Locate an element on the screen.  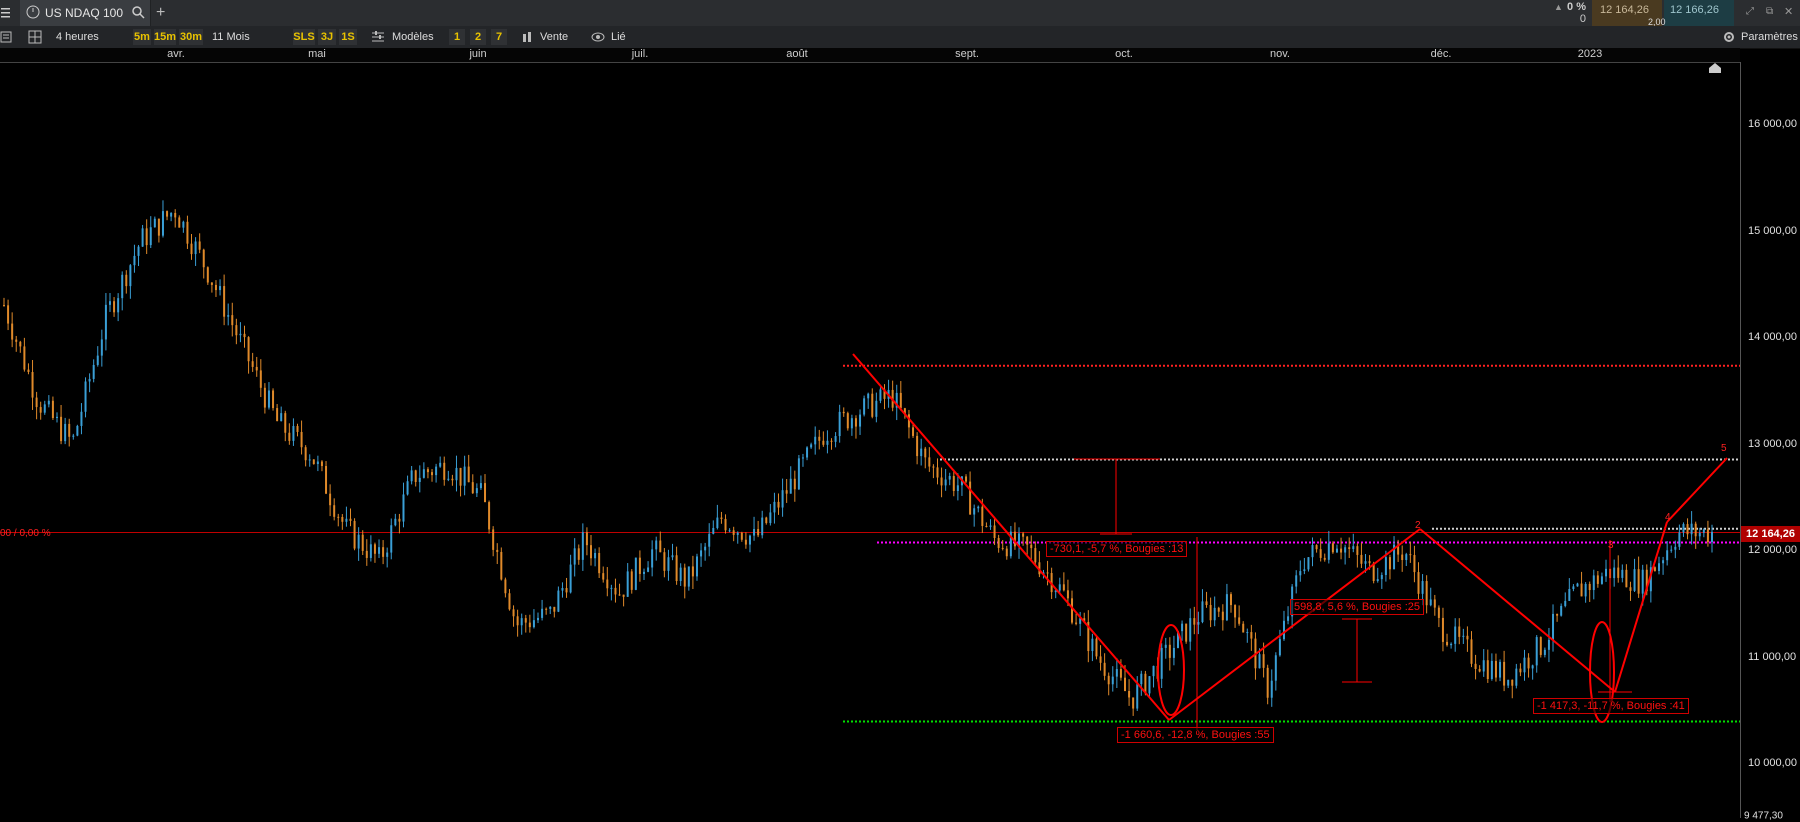
minimize-icon: ⤢ is located at coordinates (1750, 11).